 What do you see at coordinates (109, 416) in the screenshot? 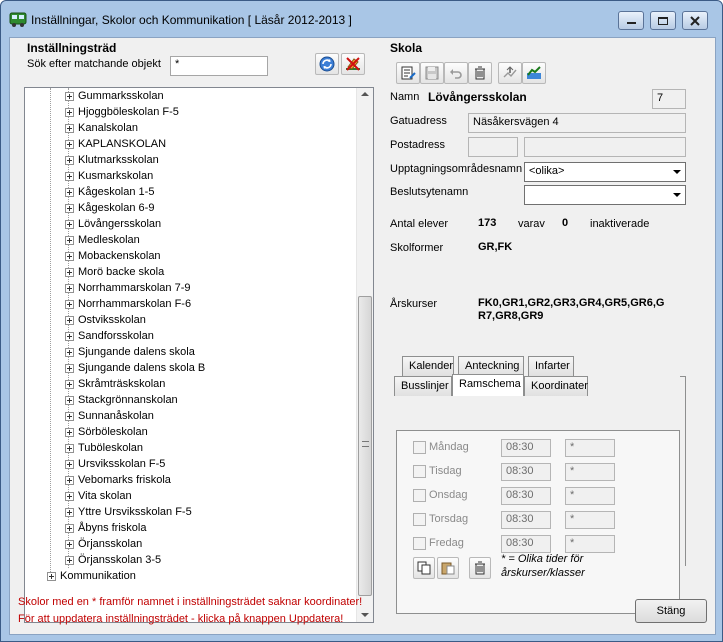
I see `tree-node: Sunnanåskolan` at bounding box center [109, 416].